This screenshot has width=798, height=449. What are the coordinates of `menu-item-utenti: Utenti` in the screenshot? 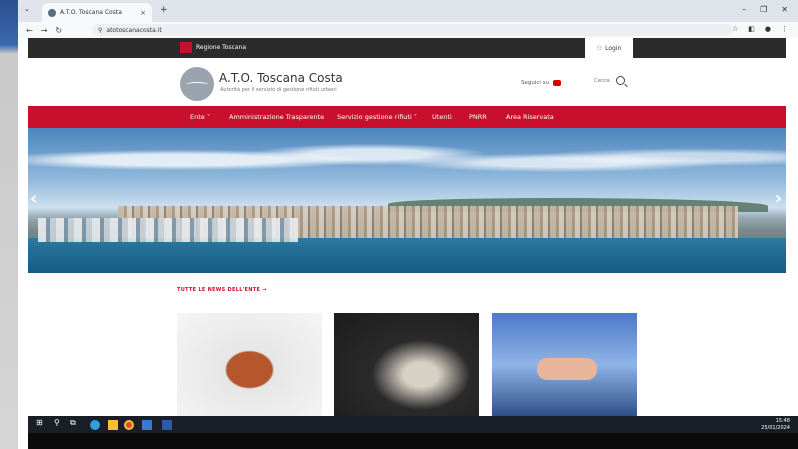 It's located at (442, 117).